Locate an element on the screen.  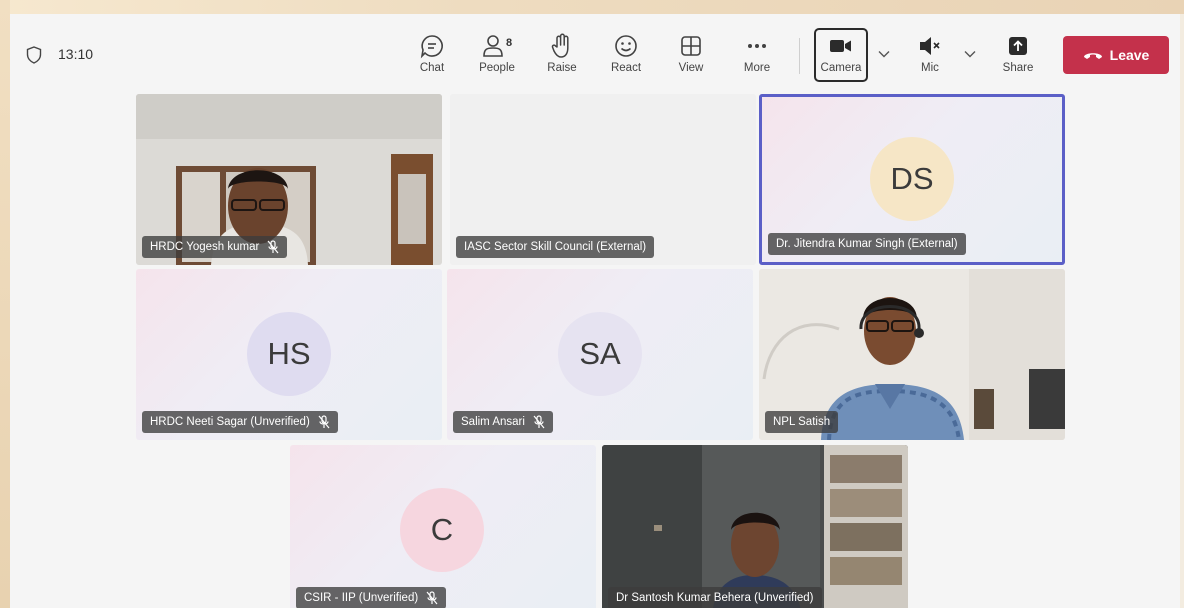
shield-icon is located at coordinates (34, 55).